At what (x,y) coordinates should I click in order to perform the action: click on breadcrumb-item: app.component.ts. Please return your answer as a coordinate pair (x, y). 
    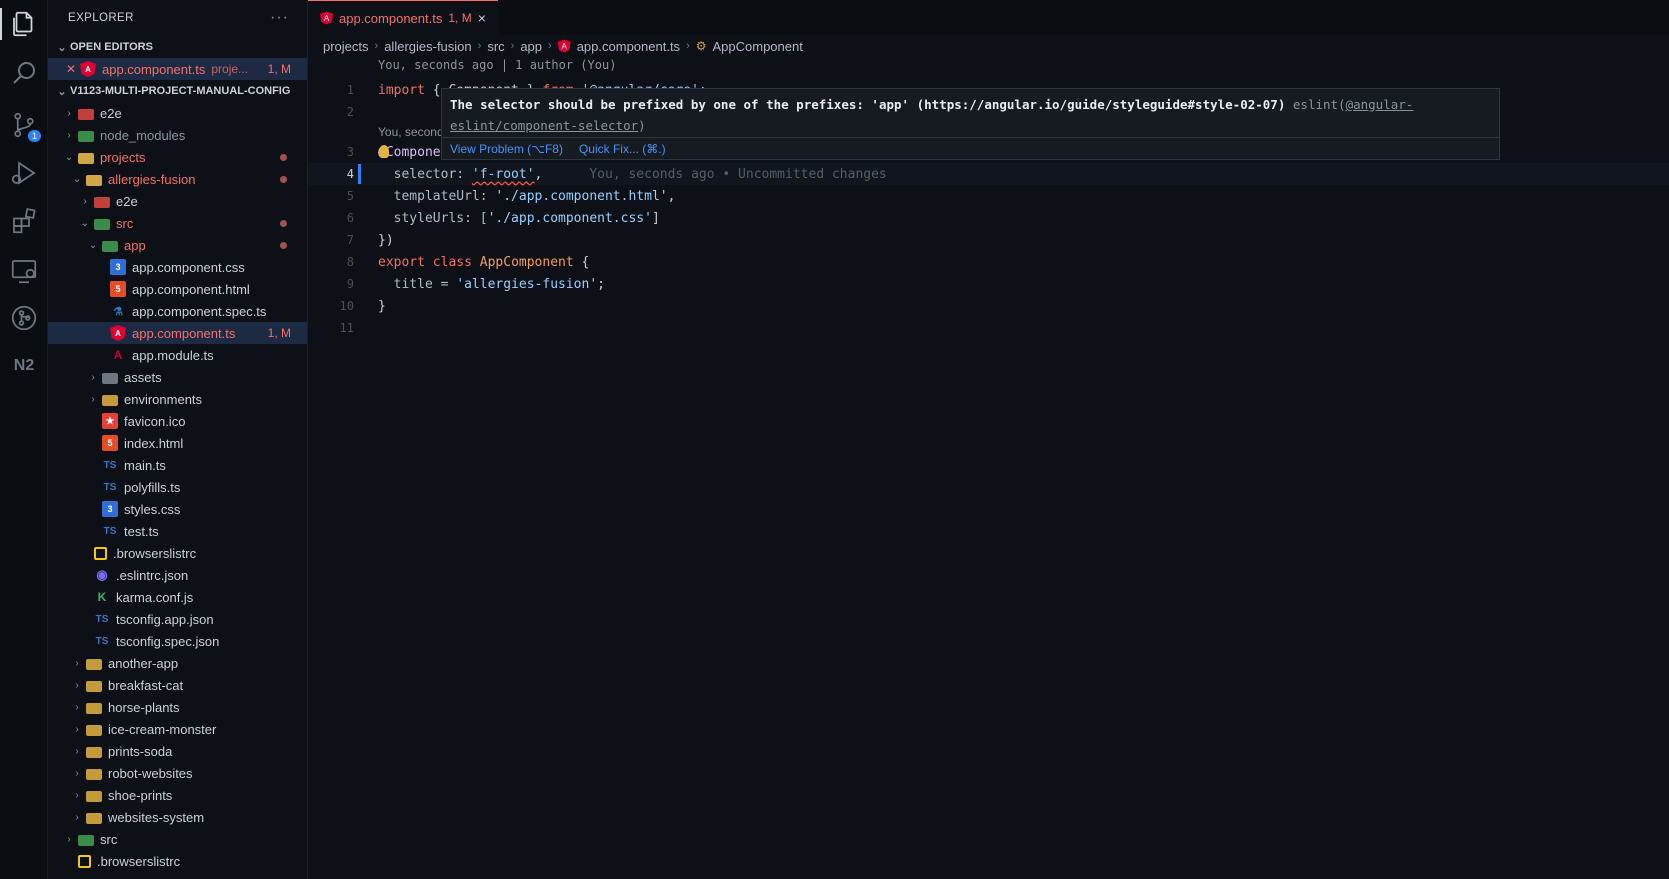
    Looking at the image, I should click on (628, 46).